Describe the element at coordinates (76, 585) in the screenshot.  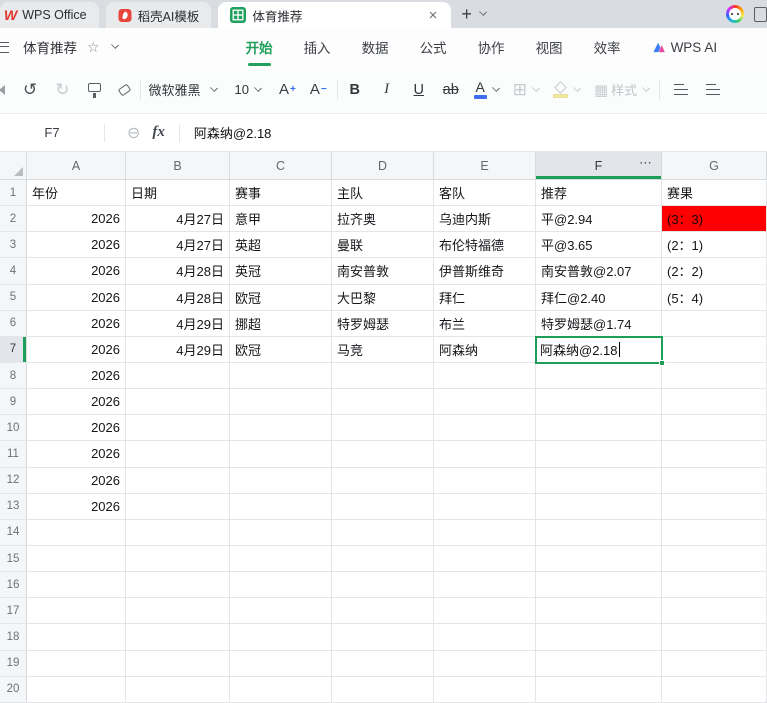
I see `cell-A16` at that location.